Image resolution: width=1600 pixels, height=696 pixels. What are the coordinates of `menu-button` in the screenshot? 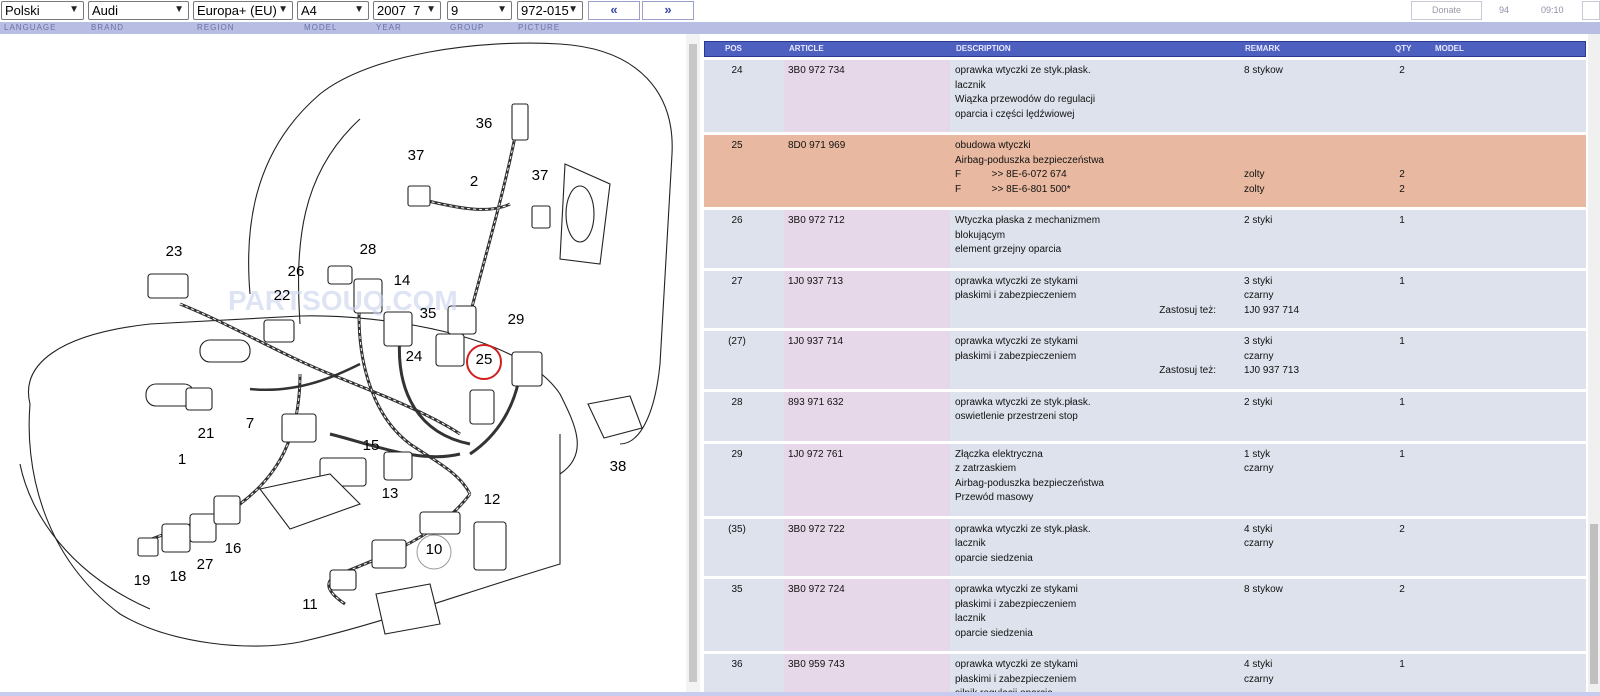 It's located at (1591, 10).